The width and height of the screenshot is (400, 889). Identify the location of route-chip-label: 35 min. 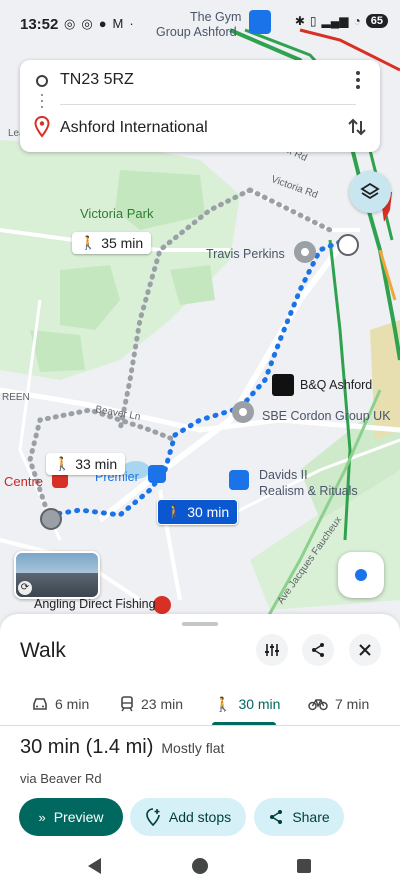
(122, 243).